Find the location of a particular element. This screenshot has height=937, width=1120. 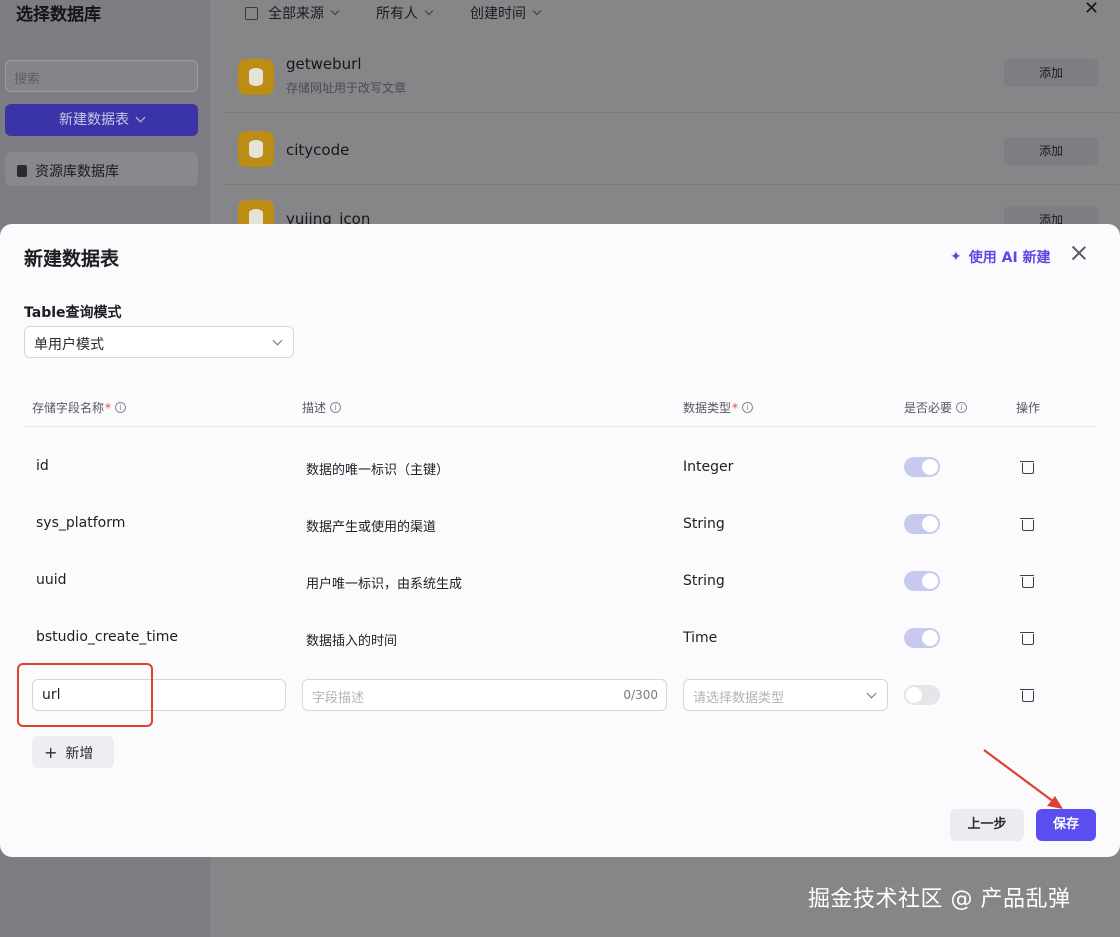

field-type-placeholder: 请选择数据类型 is located at coordinates (739, 698).